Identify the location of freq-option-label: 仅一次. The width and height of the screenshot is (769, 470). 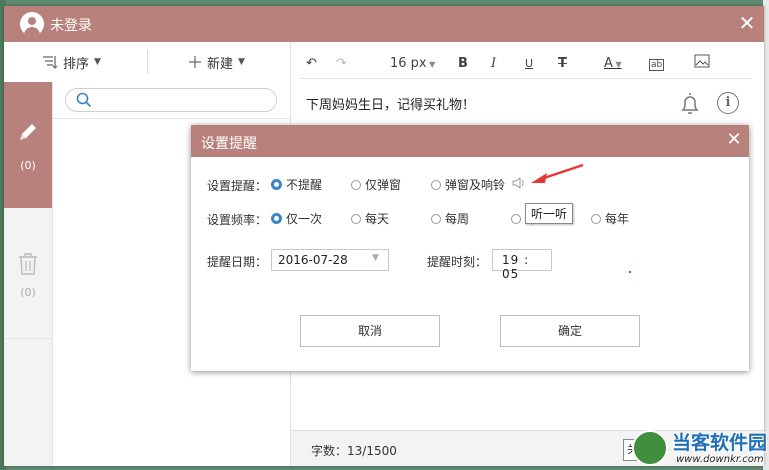
(304, 219).